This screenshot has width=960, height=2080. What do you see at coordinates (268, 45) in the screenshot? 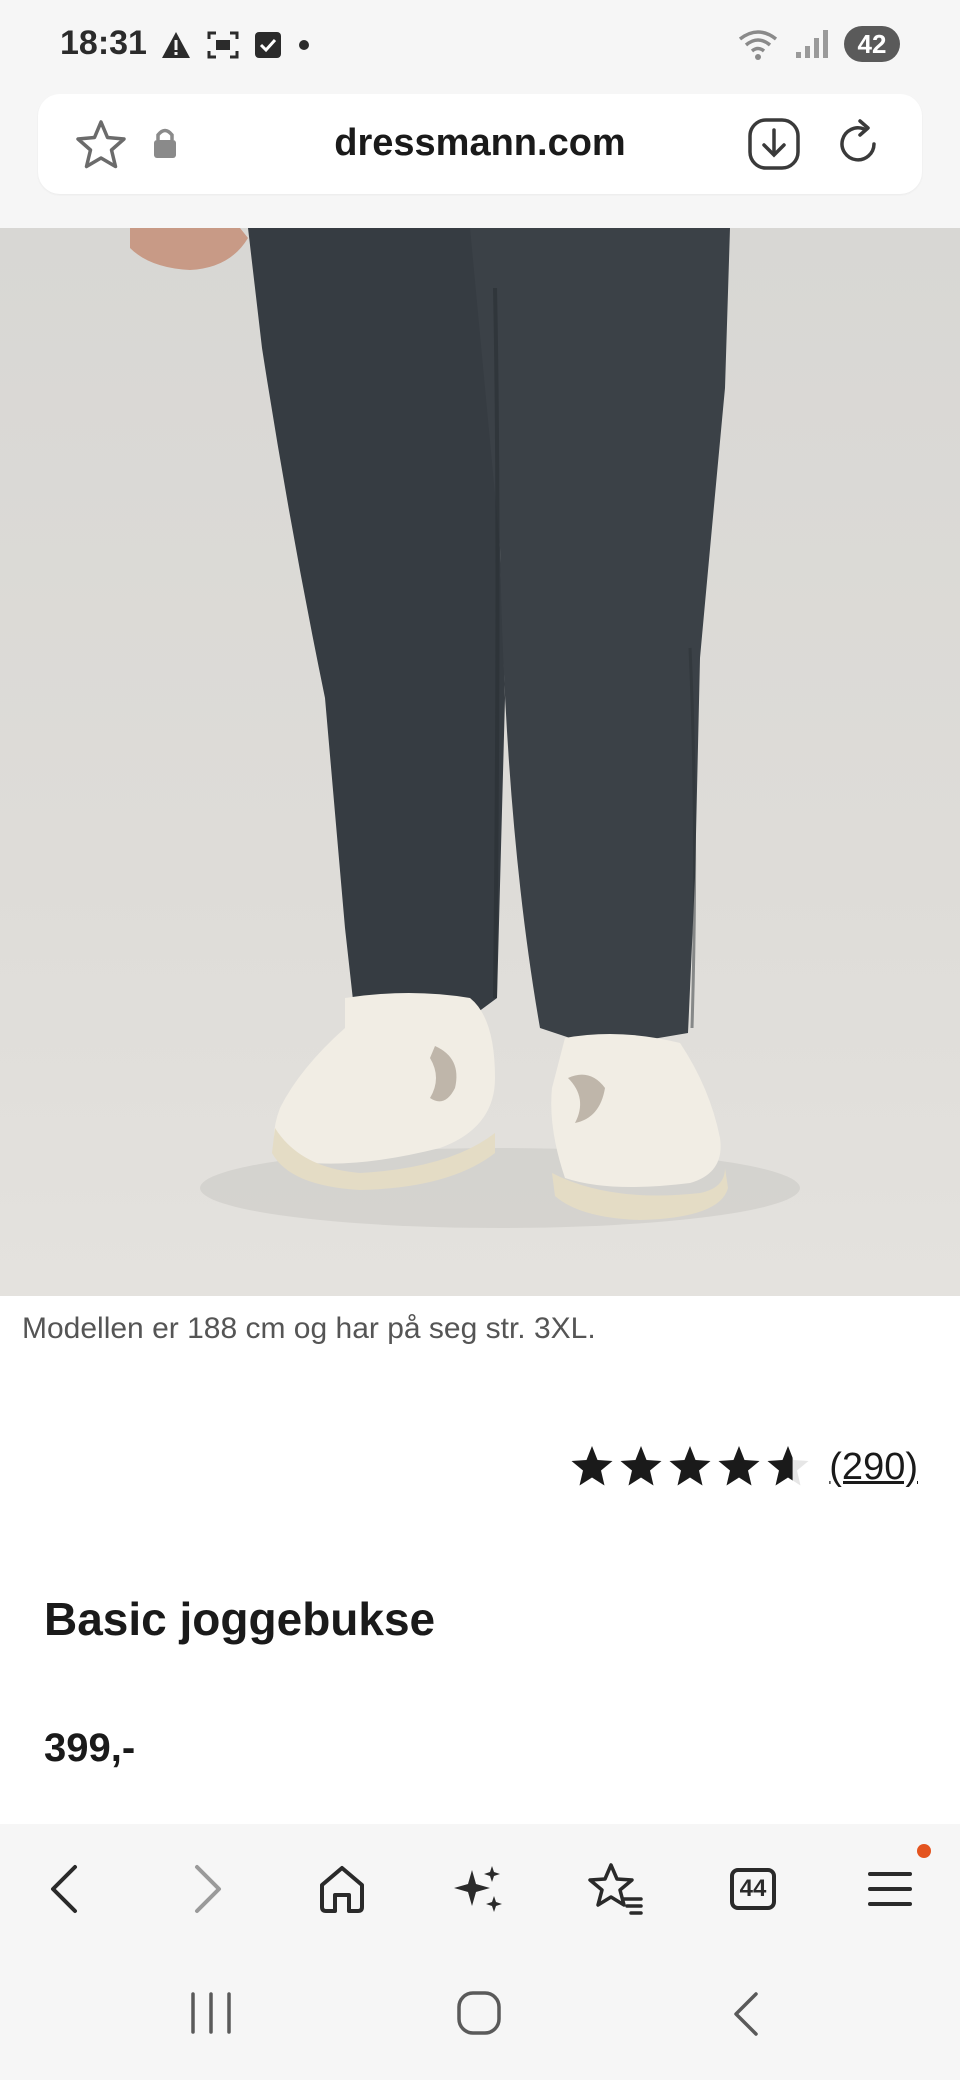
I see `check-icon` at bounding box center [268, 45].